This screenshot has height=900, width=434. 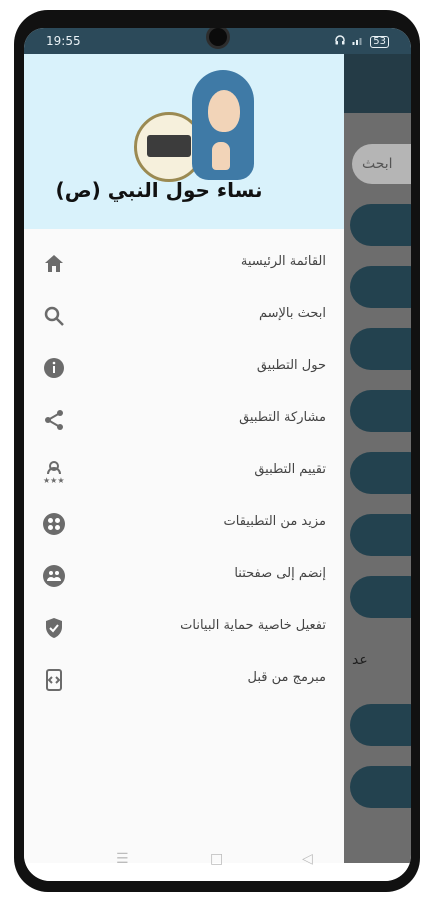 I want to click on menu-item-label: ابحث بالإسم, so click(x=292, y=313).